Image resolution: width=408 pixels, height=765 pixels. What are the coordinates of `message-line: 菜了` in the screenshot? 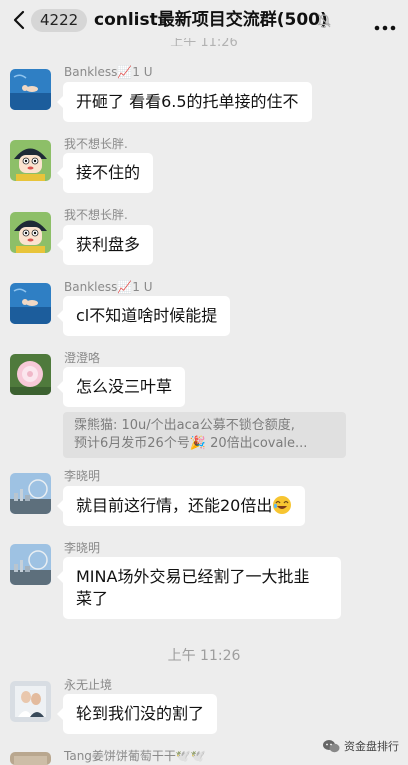 It's located at (92, 598).